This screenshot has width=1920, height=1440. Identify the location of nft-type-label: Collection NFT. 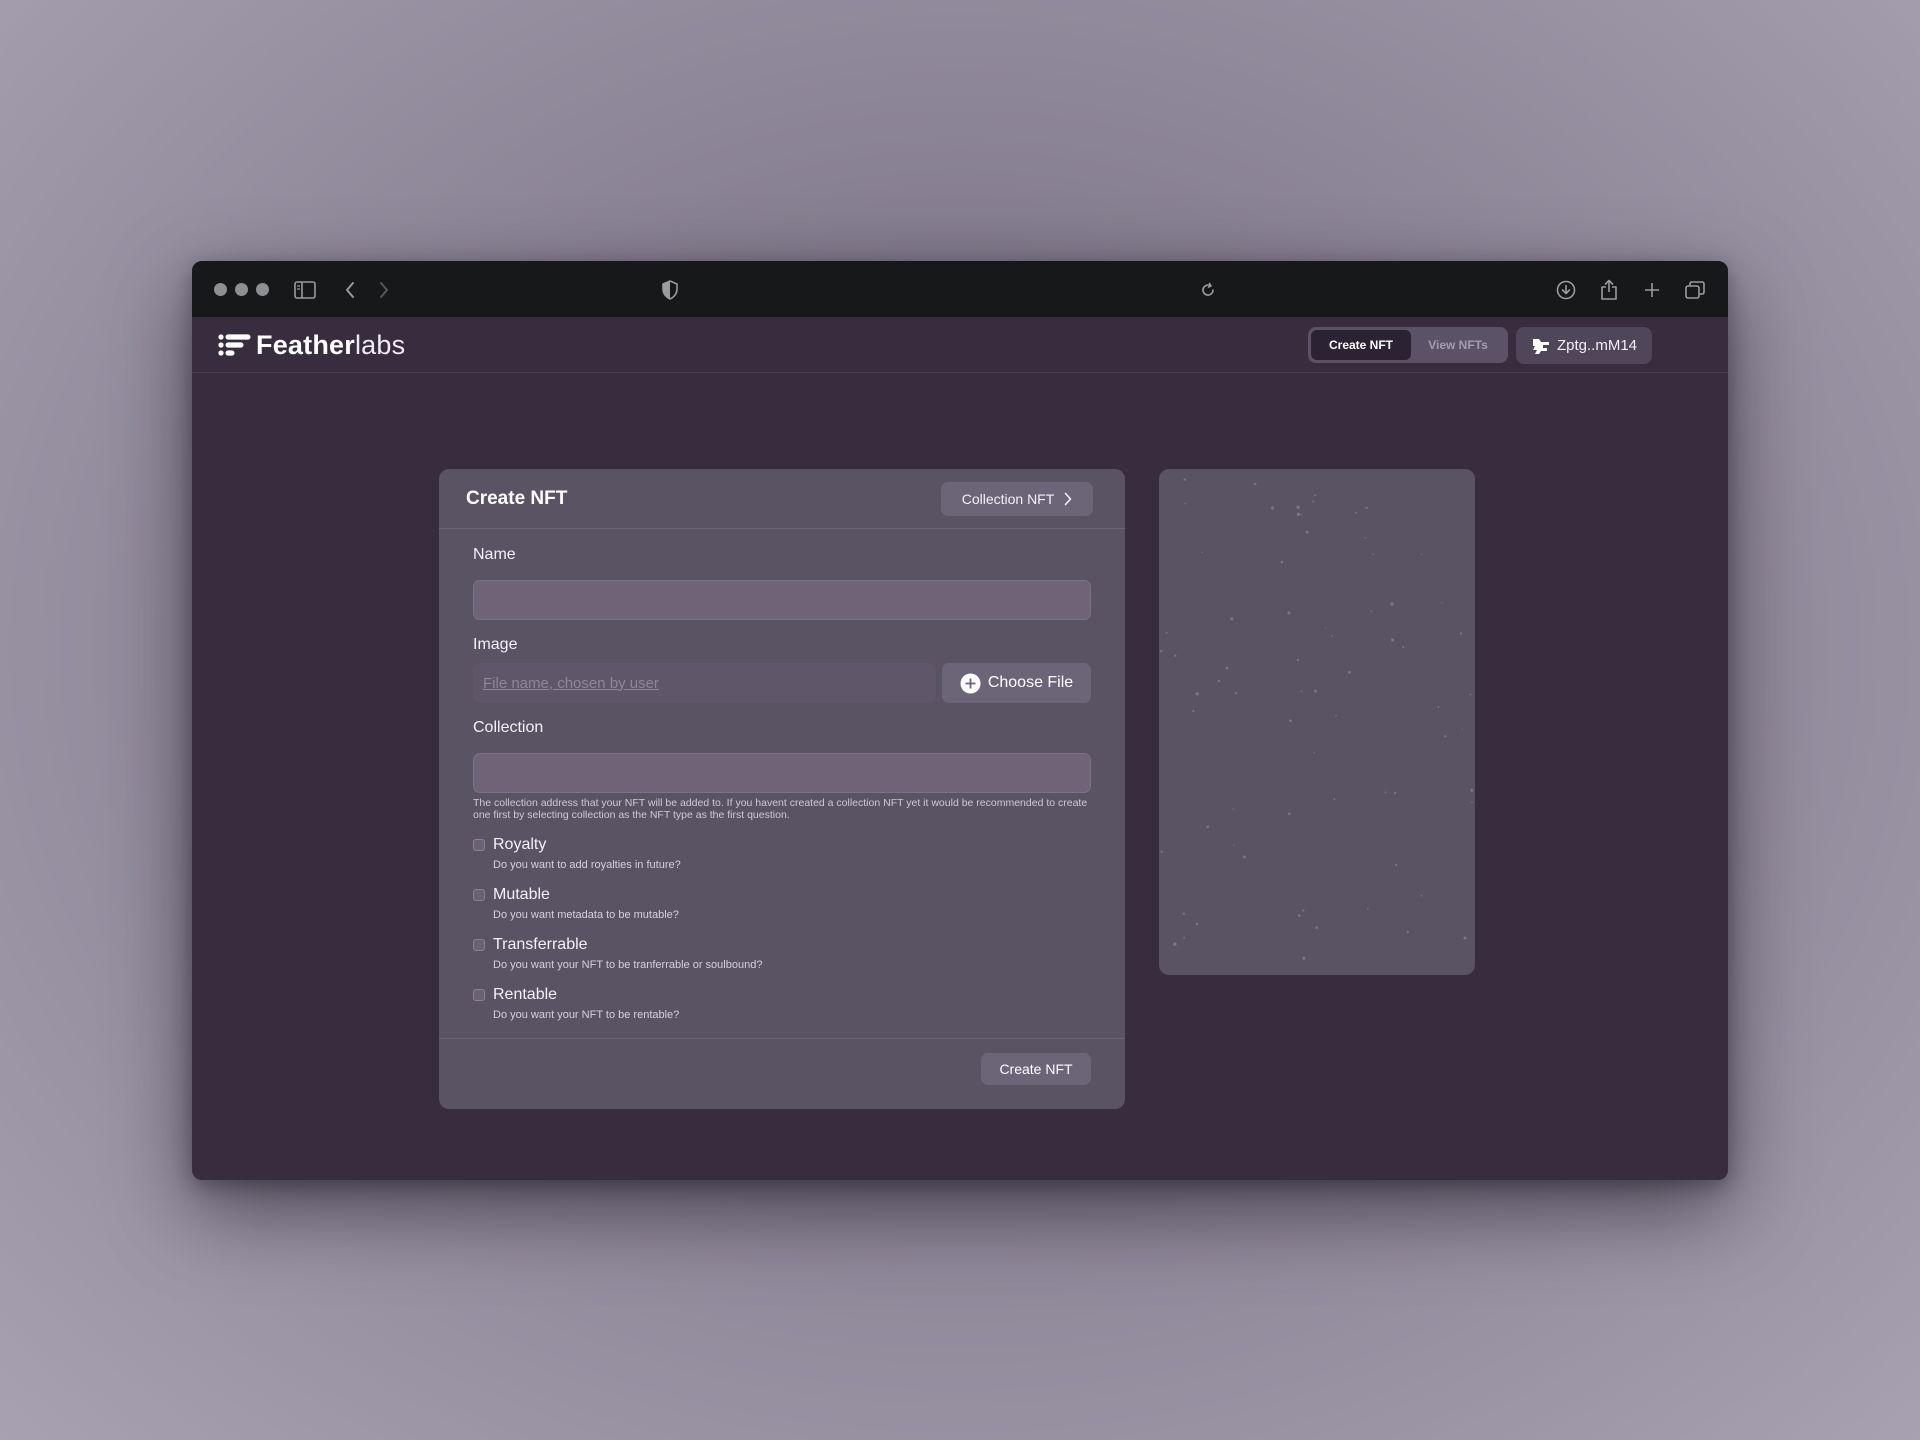
(1008, 499).